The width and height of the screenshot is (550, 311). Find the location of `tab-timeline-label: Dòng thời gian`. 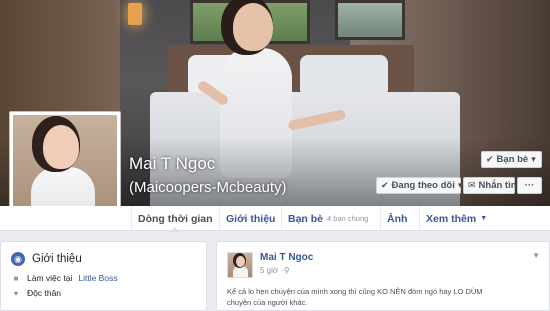

tab-timeline-label: Dòng thời gian is located at coordinates (175, 218).